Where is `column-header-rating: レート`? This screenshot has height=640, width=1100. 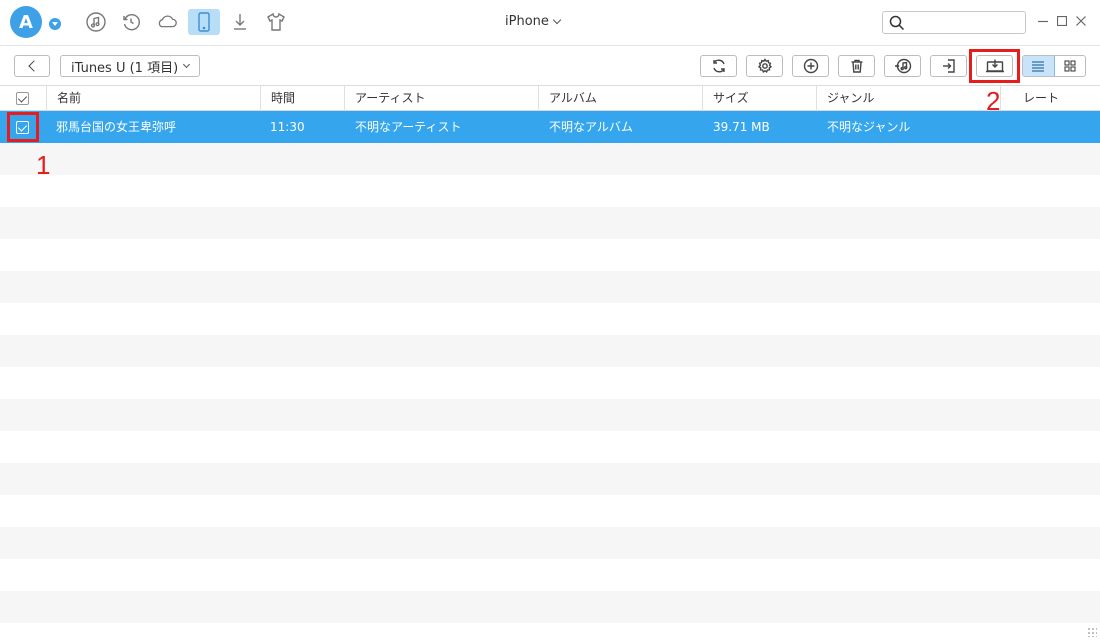
column-header-rating: レート is located at coordinates (1050, 98).